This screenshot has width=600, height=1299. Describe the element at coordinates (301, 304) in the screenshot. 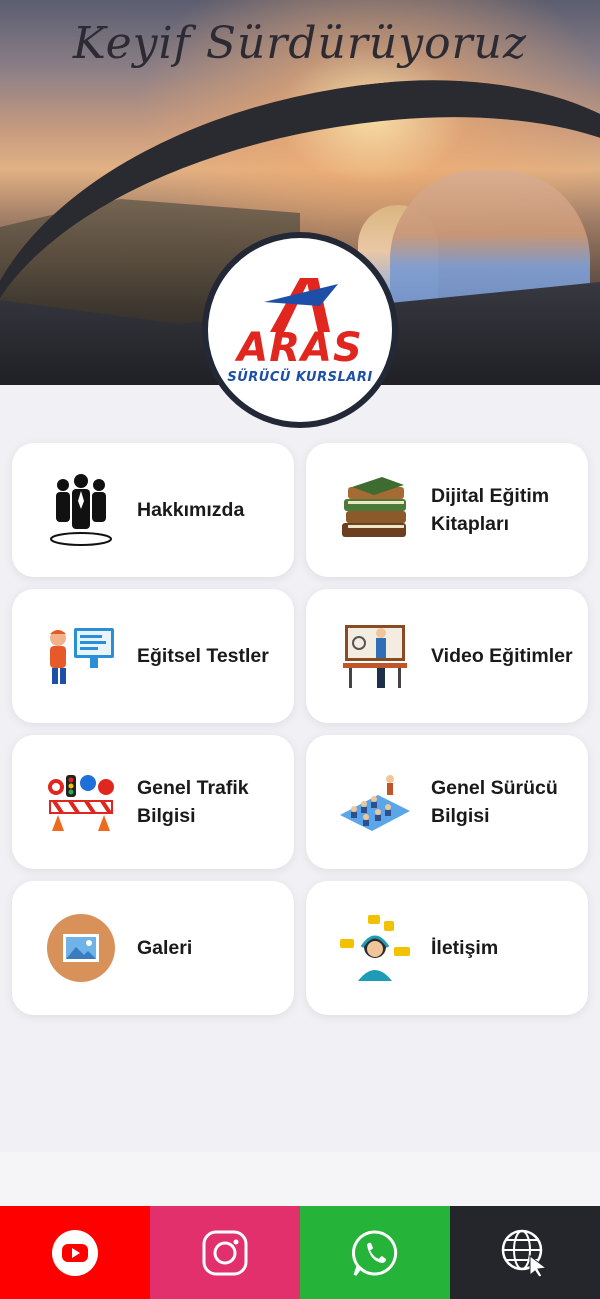

I see `logo-mark-icon` at that location.